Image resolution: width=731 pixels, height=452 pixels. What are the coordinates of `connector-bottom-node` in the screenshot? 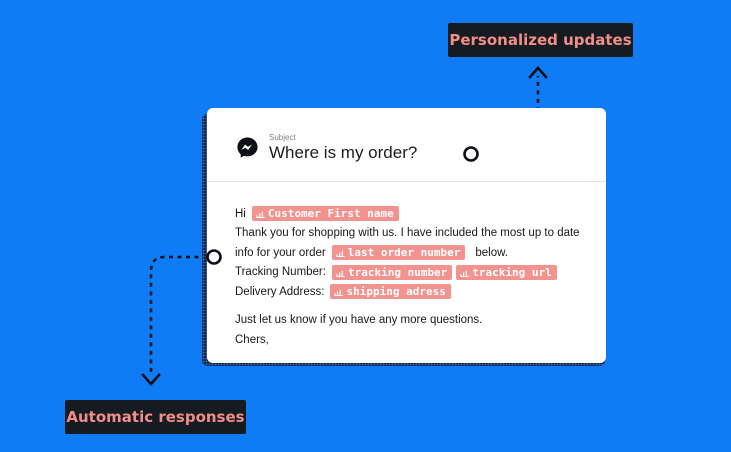 It's located at (214, 257).